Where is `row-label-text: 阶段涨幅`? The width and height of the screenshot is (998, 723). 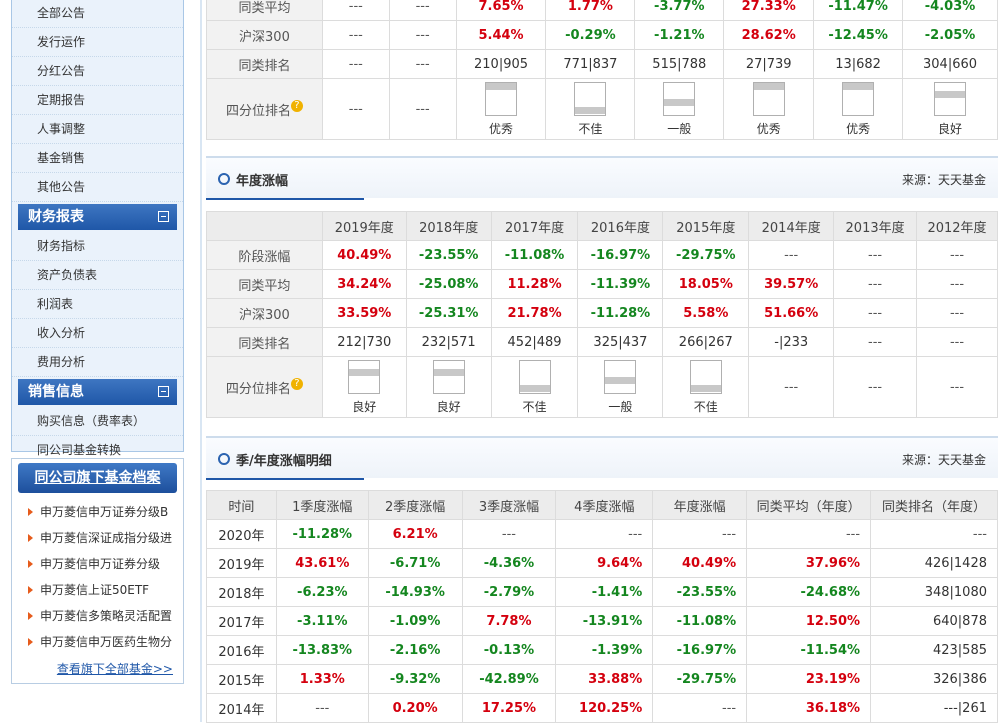
row-label-text: 阶段涨幅 is located at coordinates (264, 257).